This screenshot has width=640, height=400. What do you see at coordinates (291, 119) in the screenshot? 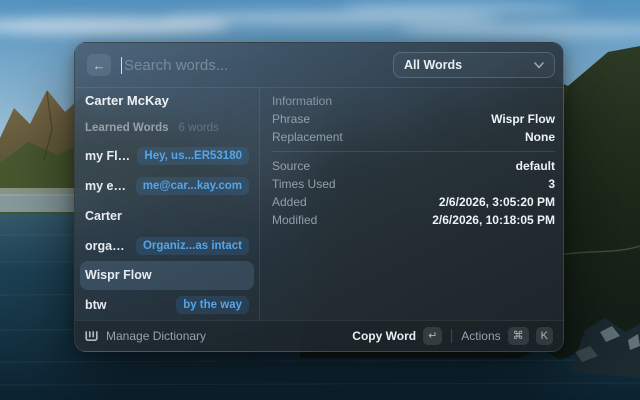
I see `detail-label: Phrase` at bounding box center [291, 119].